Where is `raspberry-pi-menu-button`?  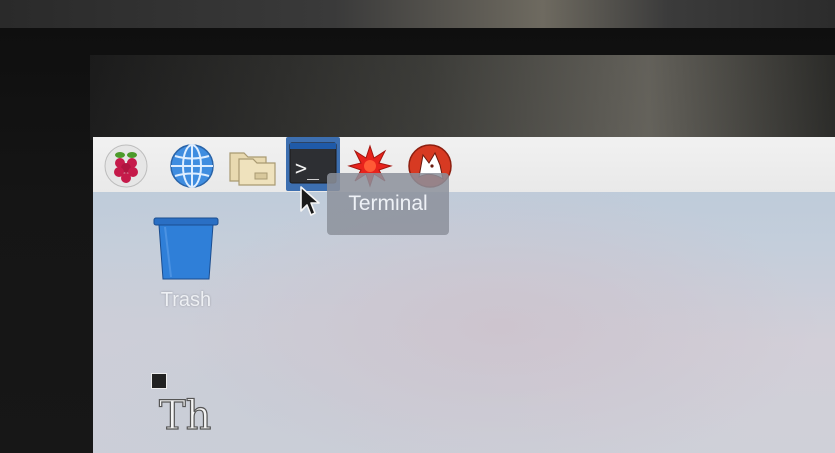 raspberry-pi-menu-button is located at coordinates (126, 166).